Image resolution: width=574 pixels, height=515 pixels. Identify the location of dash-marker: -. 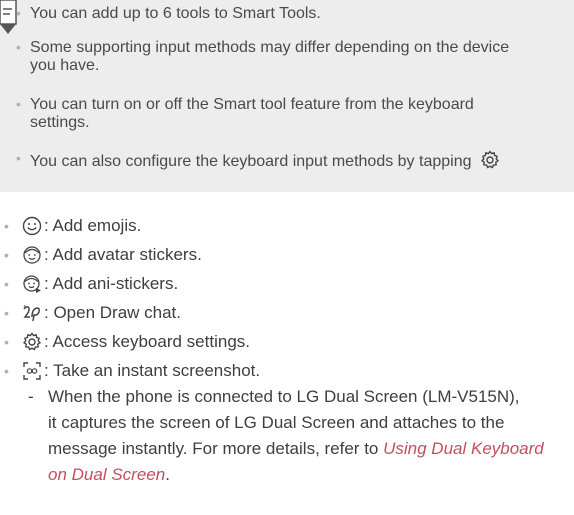
(31, 396).